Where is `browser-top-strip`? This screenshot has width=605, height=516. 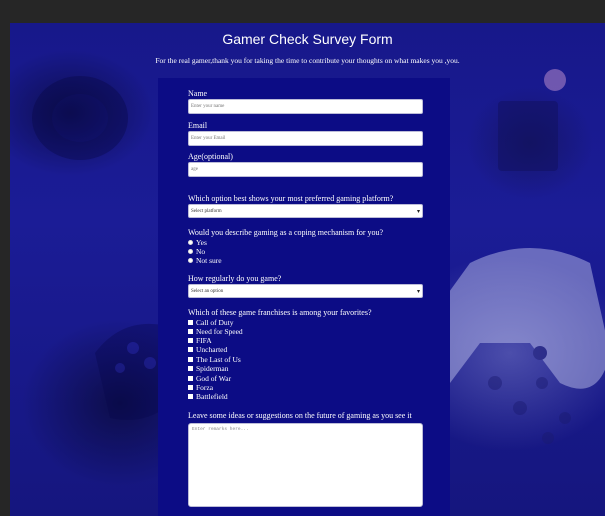
browser-top-strip is located at coordinates (302, 11).